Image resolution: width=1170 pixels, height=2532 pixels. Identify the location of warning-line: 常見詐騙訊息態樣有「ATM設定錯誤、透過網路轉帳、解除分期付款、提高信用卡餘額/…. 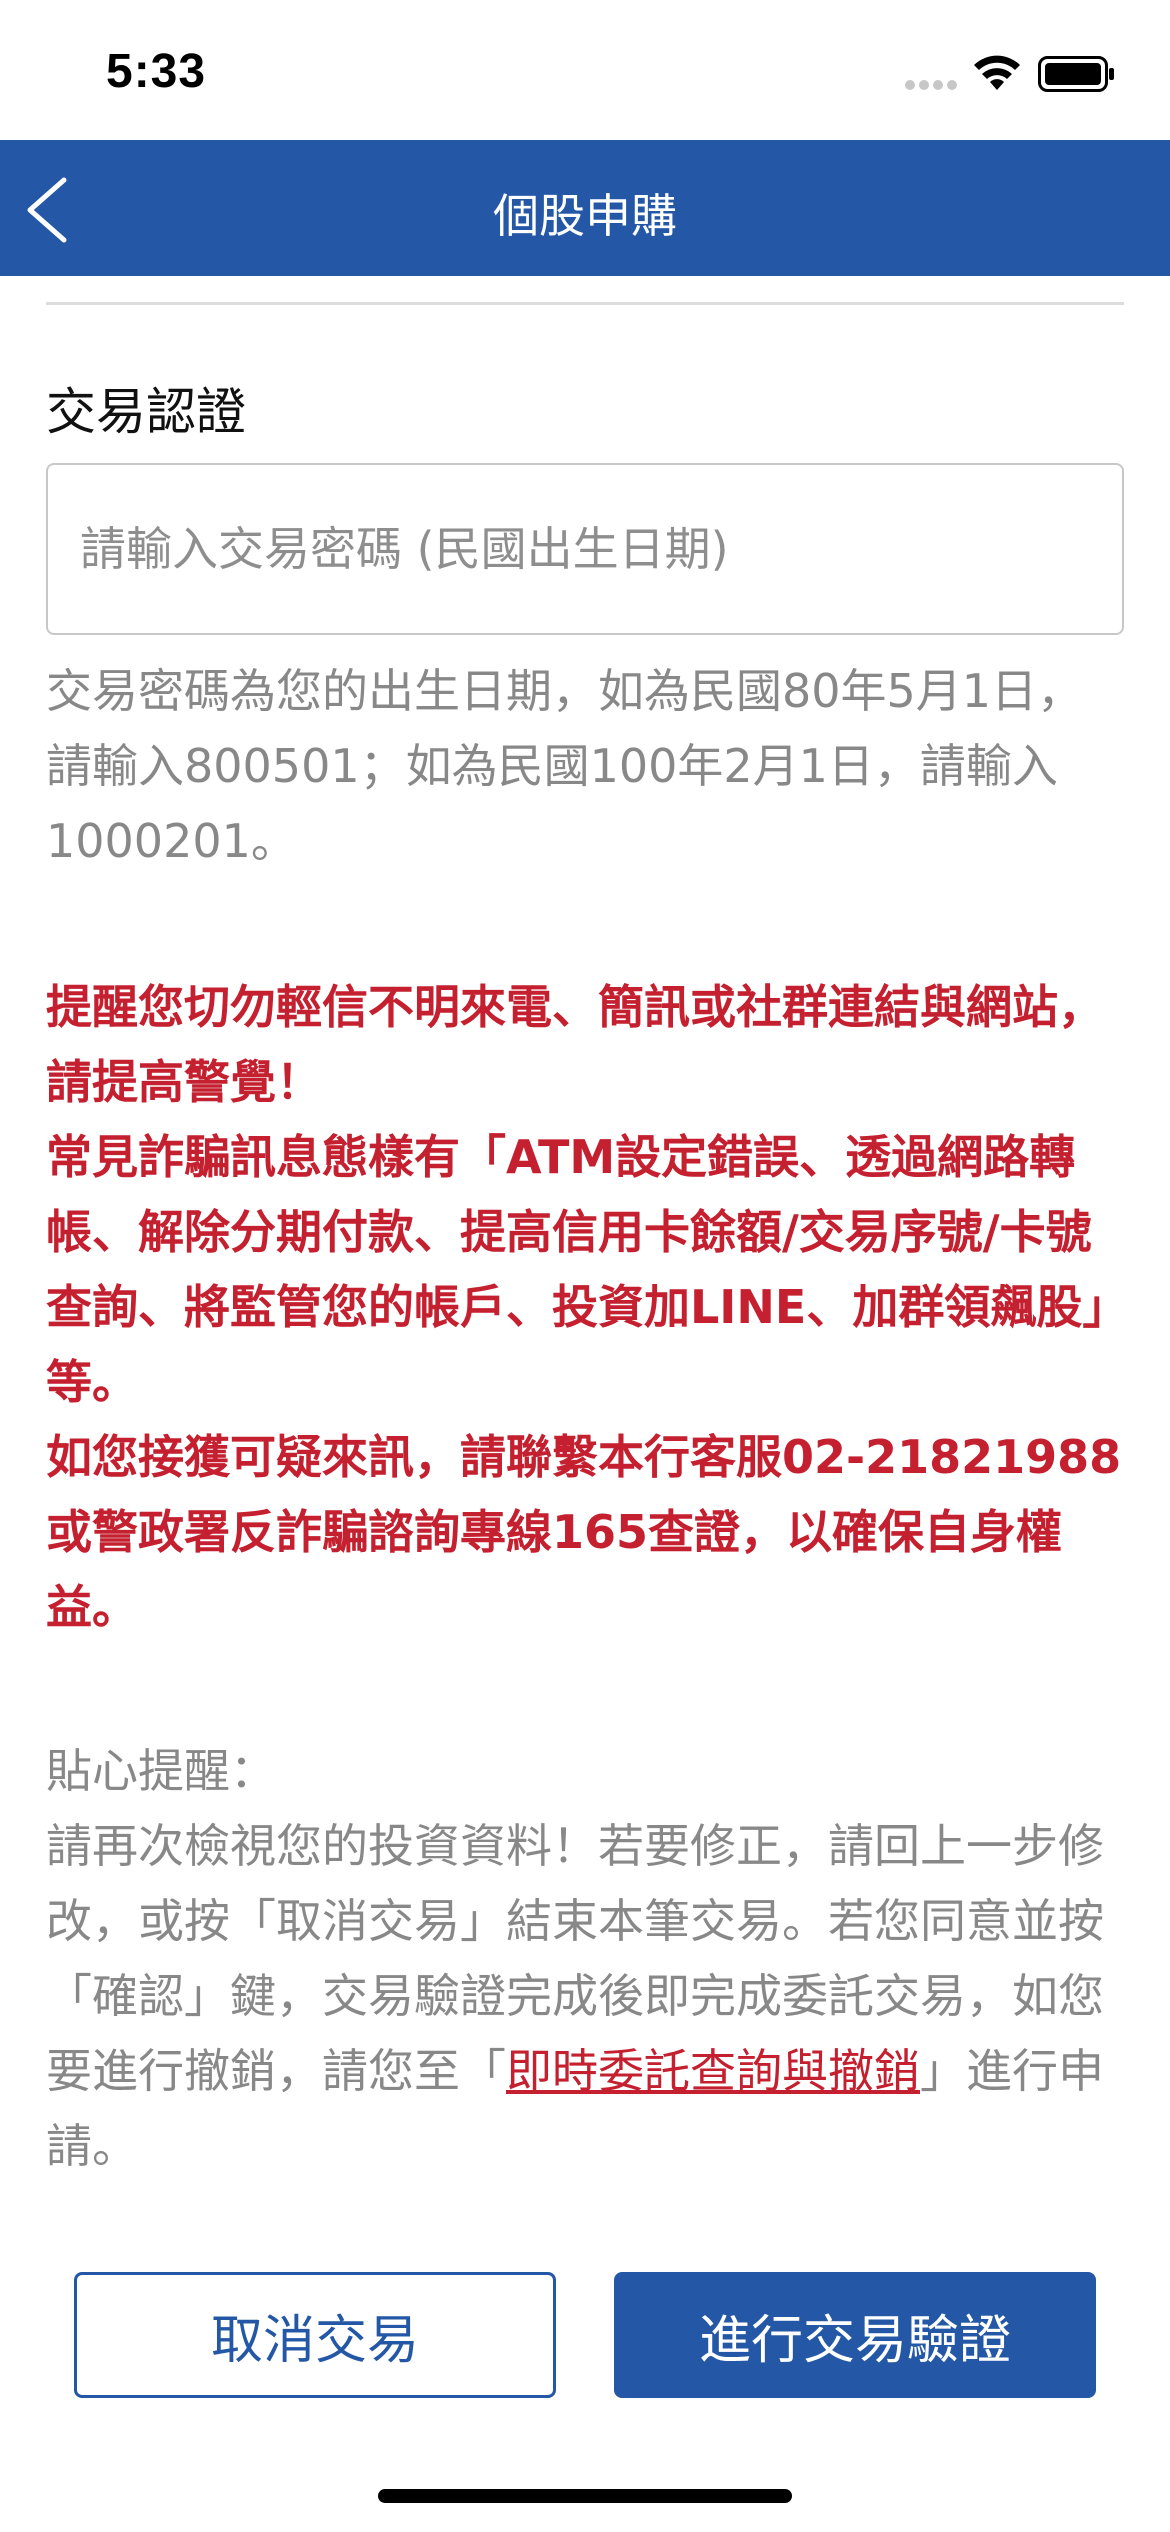
(587, 1269).